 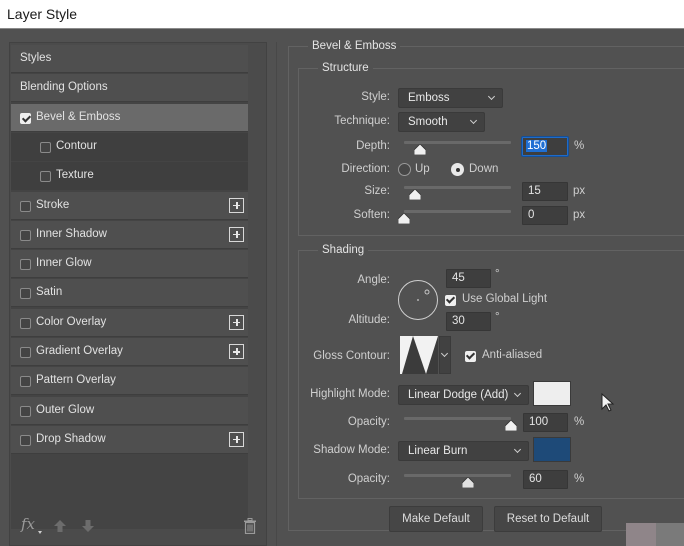 What do you see at coordinates (65, 409) in the screenshot?
I see `sidebar-item-label: Outer Glow` at bounding box center [65, 409].